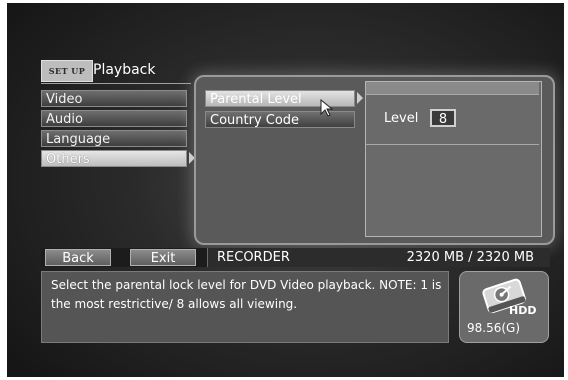  Describe the element at coordinates (78, 257) in the screenshot. I see `back-button: Back` at that location.